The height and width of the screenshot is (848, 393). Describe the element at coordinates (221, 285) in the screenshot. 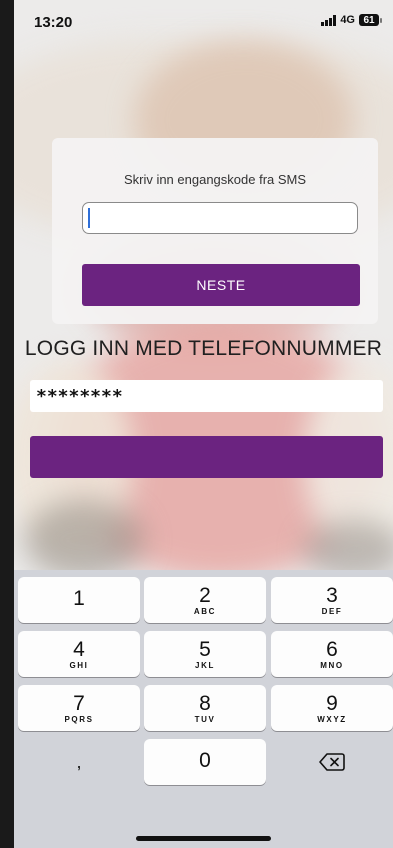

I see `next-button: NESTE` at that location.